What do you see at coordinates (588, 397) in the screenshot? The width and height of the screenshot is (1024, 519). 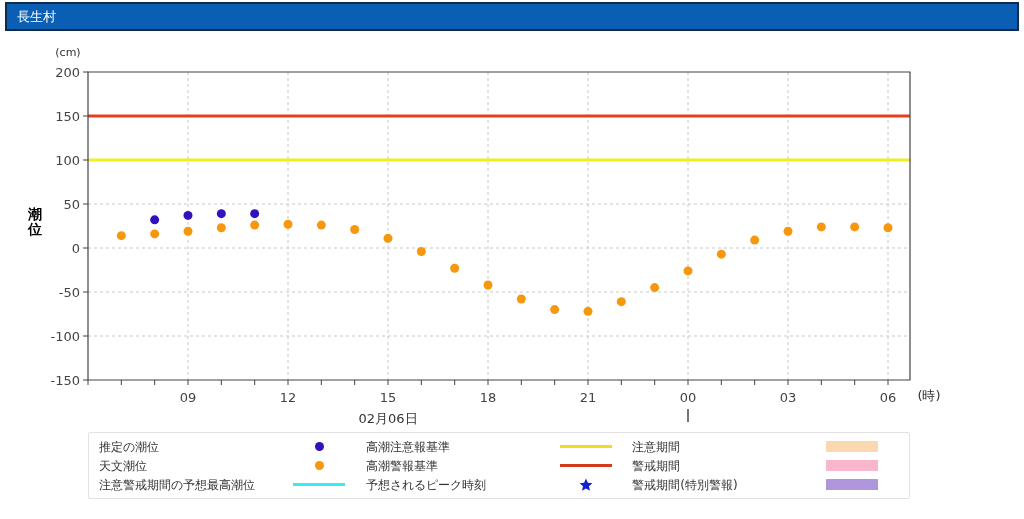 I see `tick-label: 21` at bounding box center [588, 397].